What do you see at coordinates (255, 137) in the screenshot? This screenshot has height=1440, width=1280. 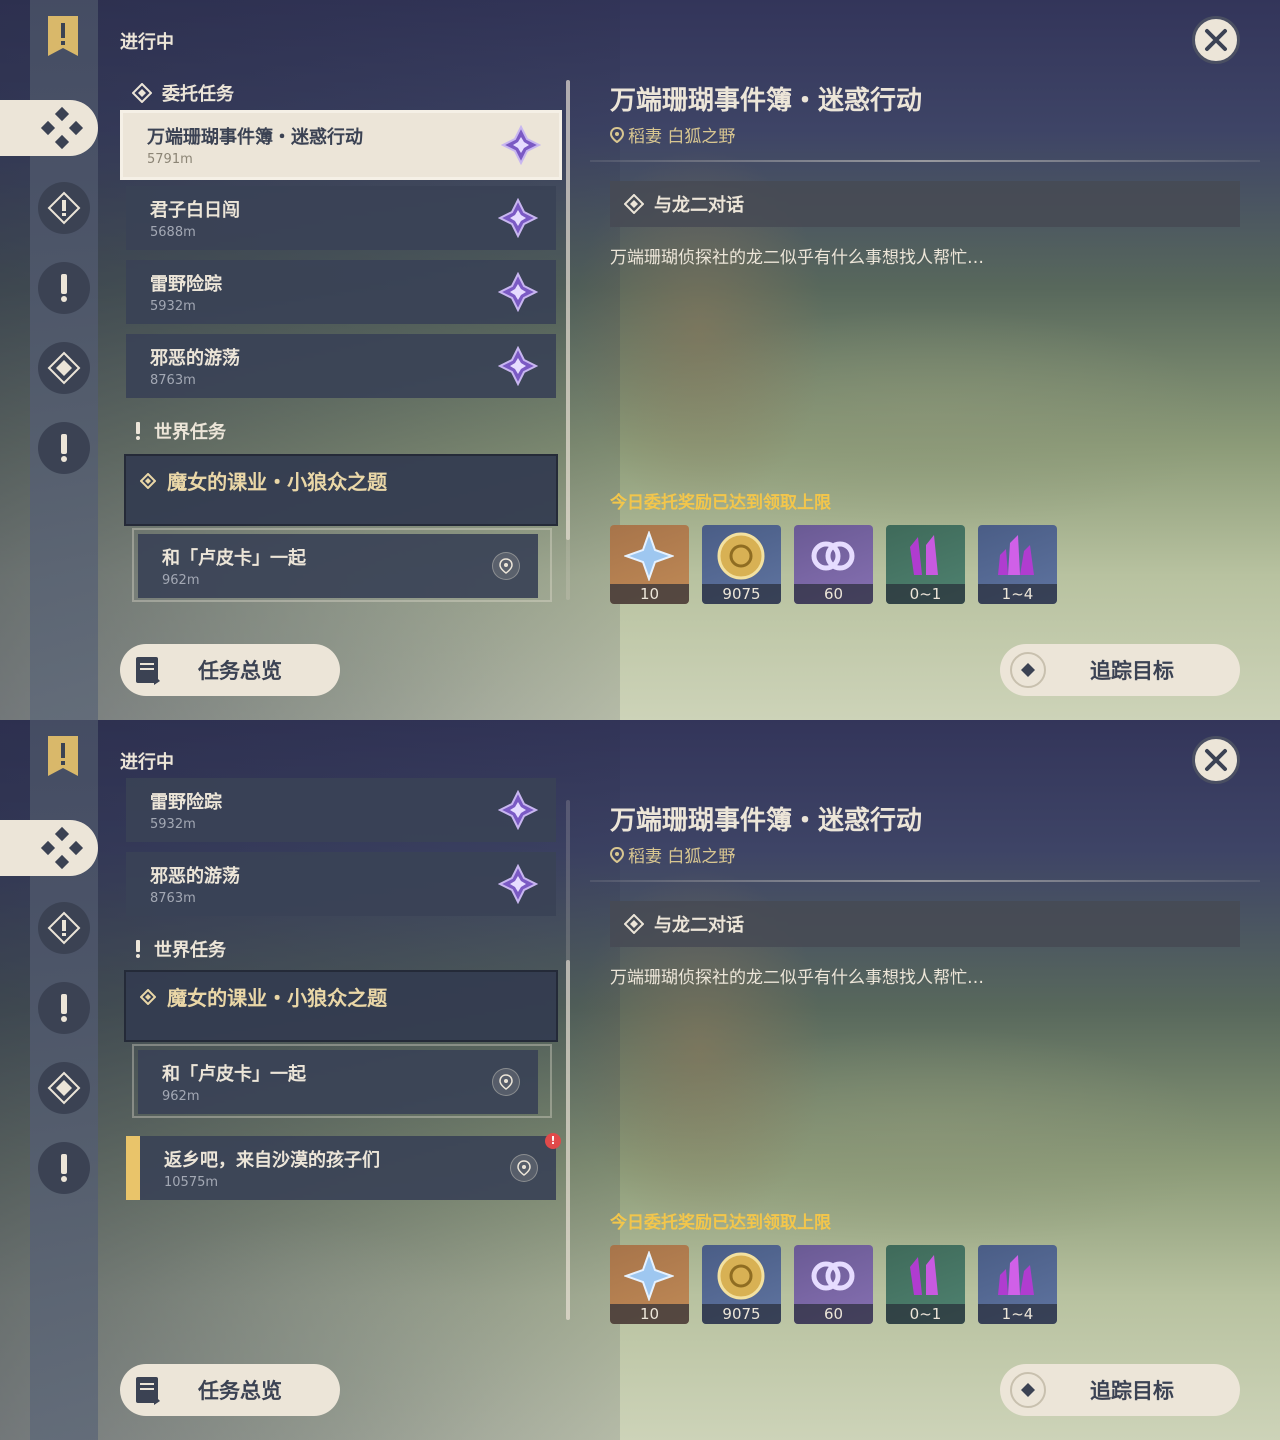 I see `quest-title: 万端珊瑚事件簿・迷惑行动` at bounding box center [255, 137].